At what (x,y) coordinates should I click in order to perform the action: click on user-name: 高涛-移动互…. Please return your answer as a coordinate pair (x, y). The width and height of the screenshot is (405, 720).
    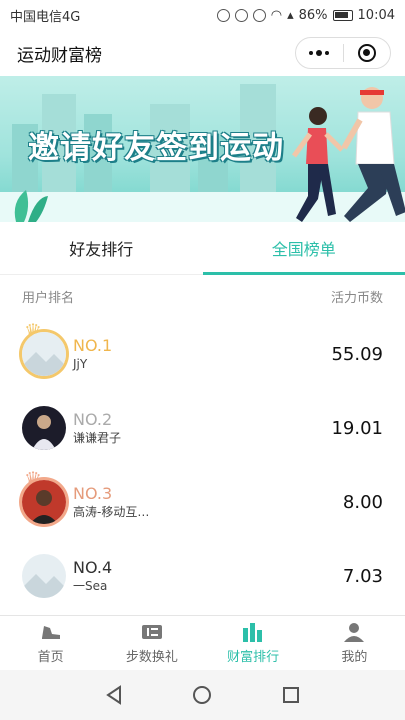
    Looking at the image, I should click on (111, 512).